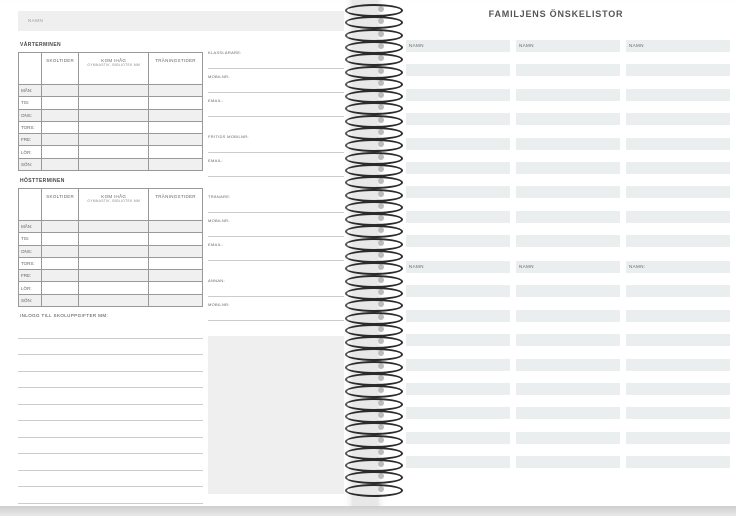 The width and height of the screenshot is (736, 516). Describe the element at coordinates (219, 196) in the screenshot. I see `contact-label: TRÄNARE:` at that location.